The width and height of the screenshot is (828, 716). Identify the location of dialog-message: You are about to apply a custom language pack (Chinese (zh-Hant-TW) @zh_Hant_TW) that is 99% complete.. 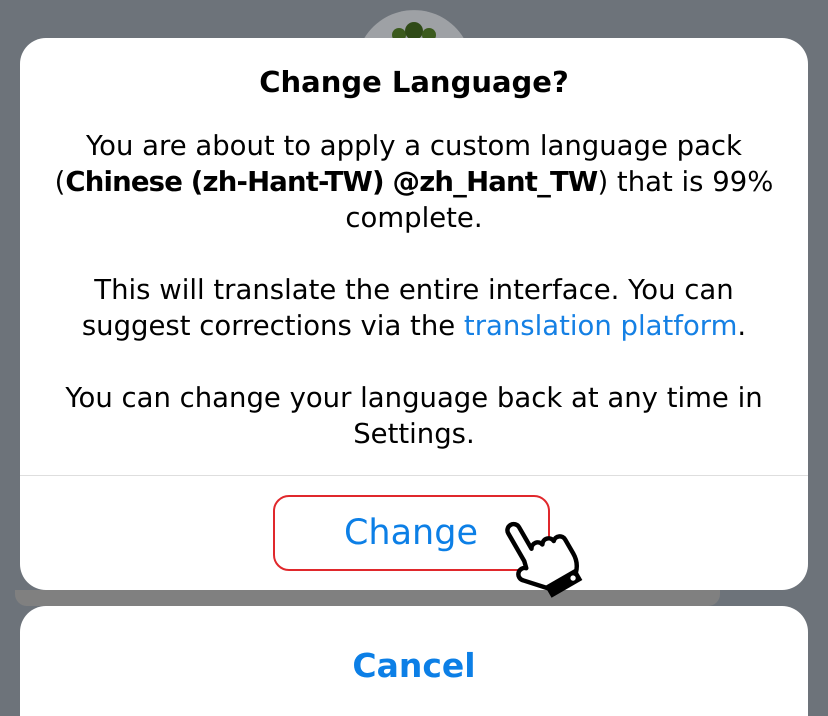
(414, 182).